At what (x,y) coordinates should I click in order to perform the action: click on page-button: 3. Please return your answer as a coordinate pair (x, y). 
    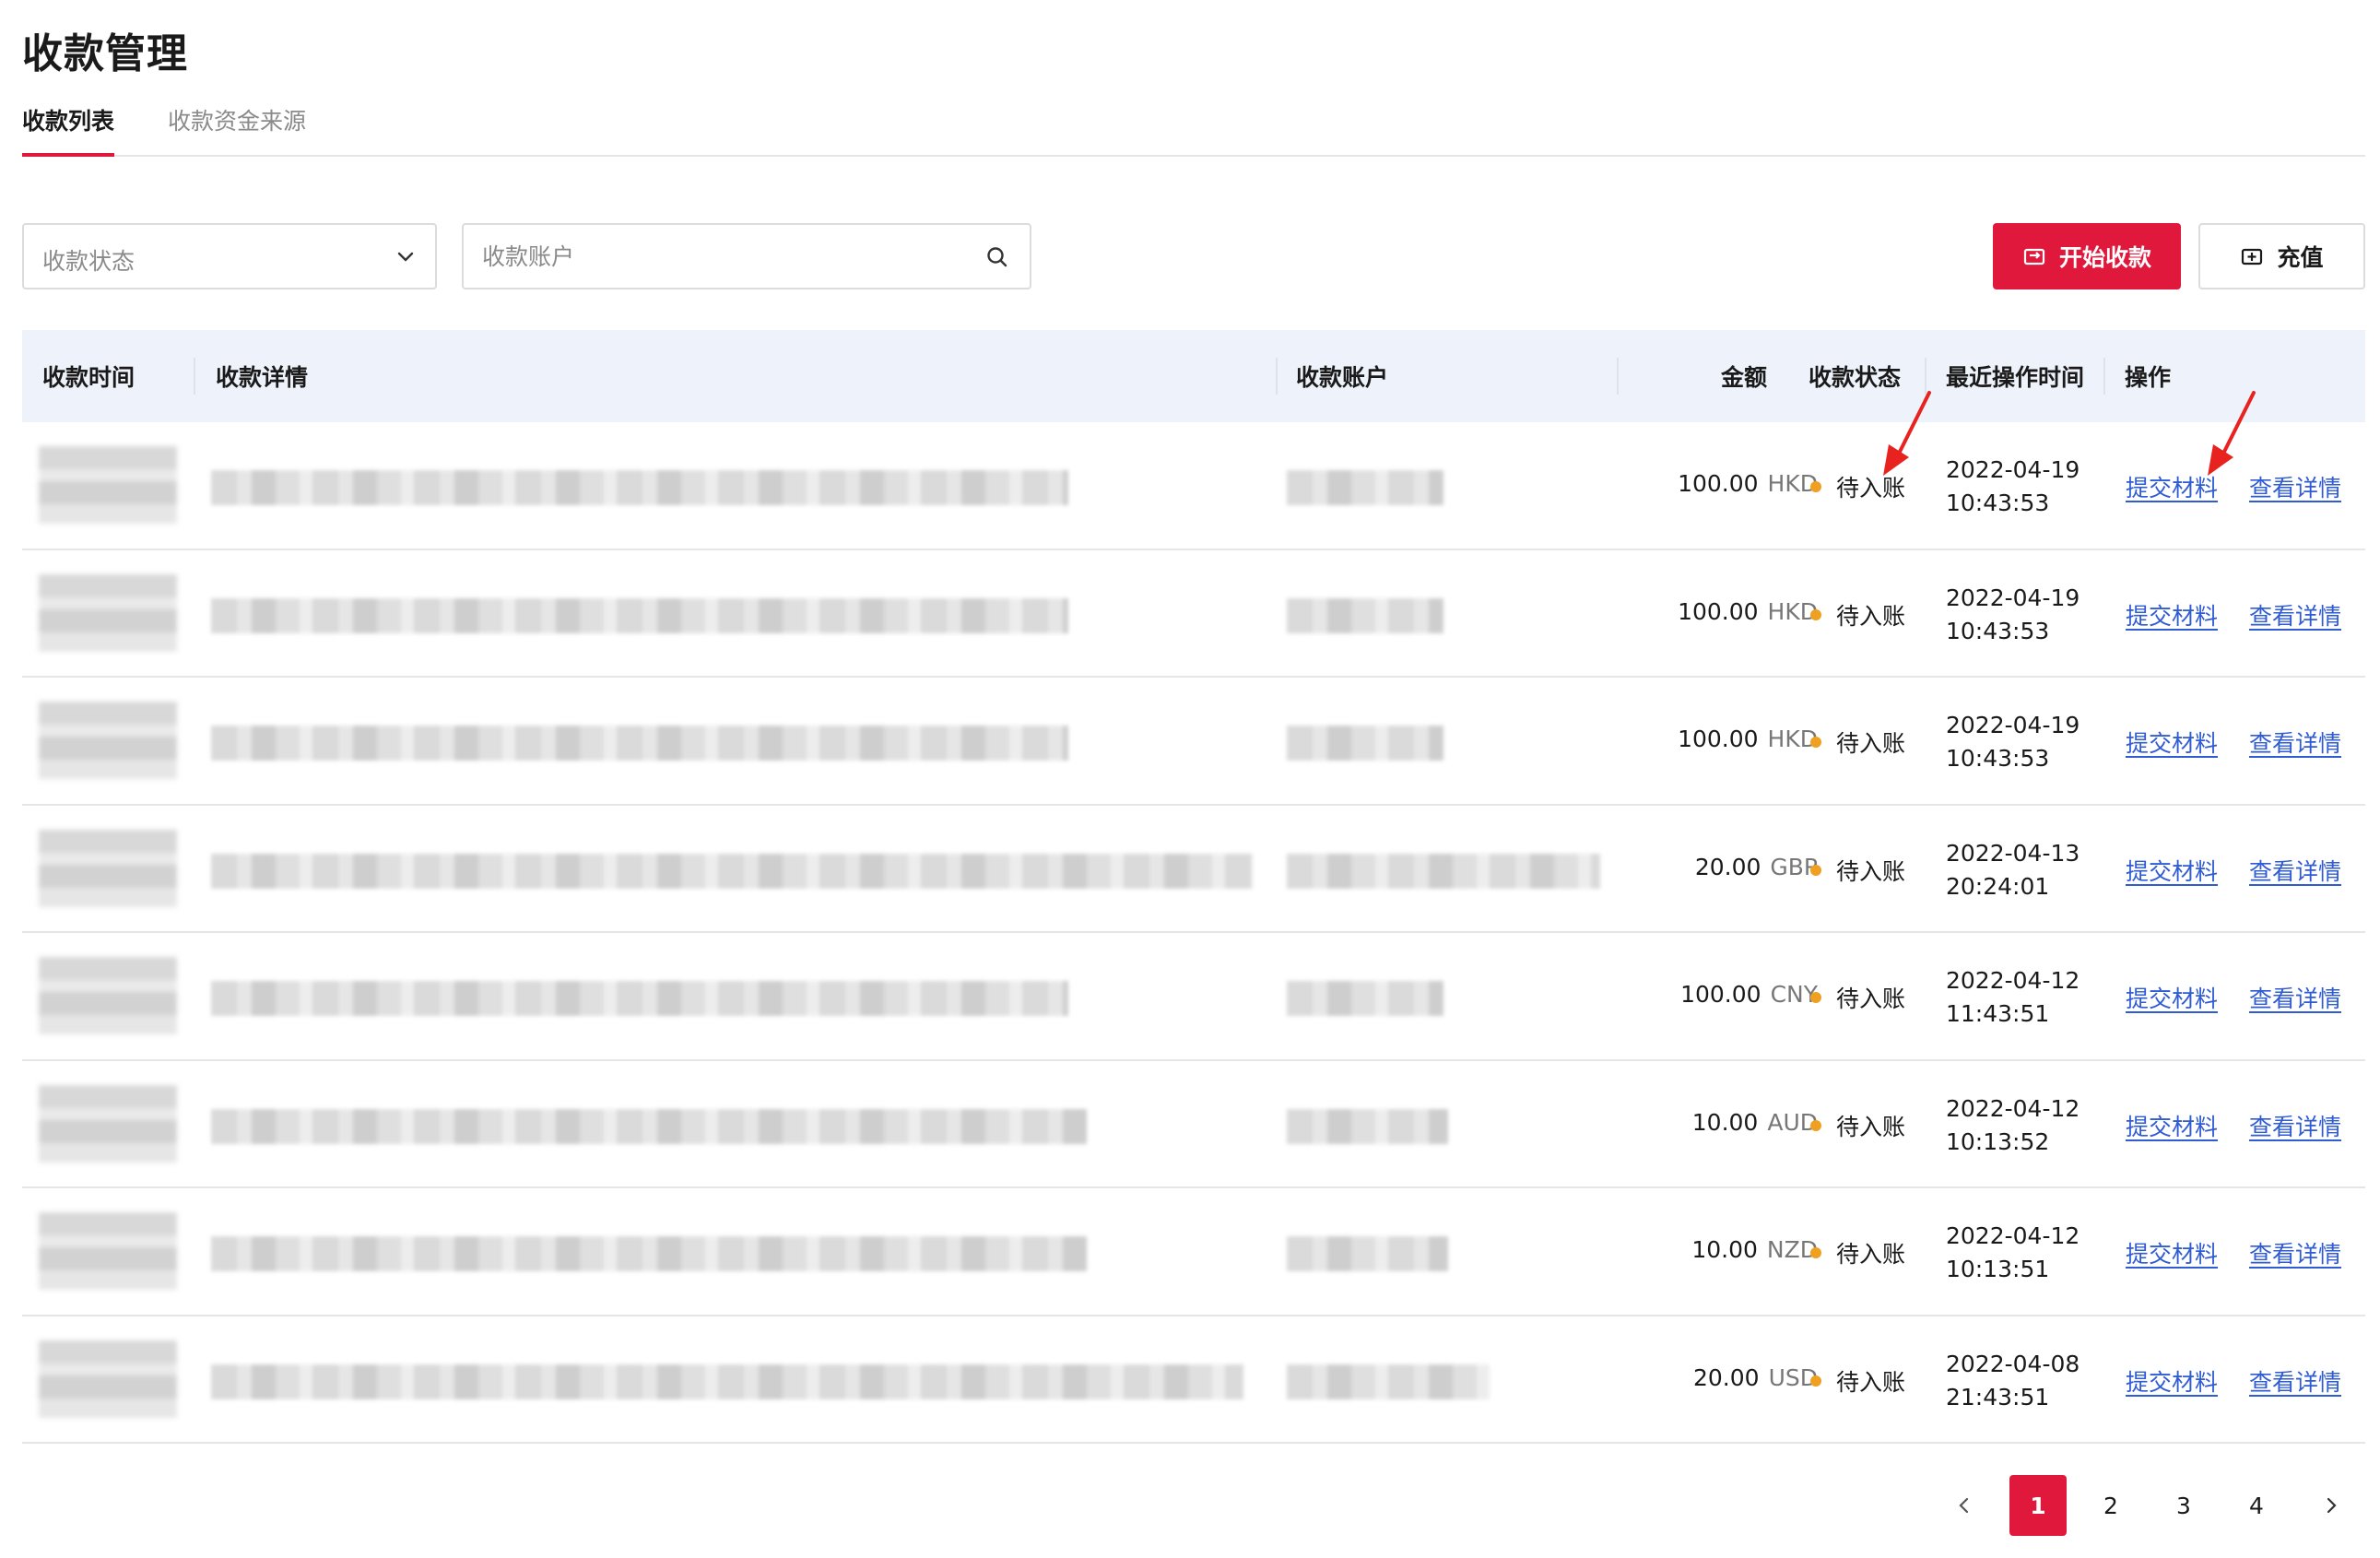
    Looking at the image, I should click on (2183, 1505).